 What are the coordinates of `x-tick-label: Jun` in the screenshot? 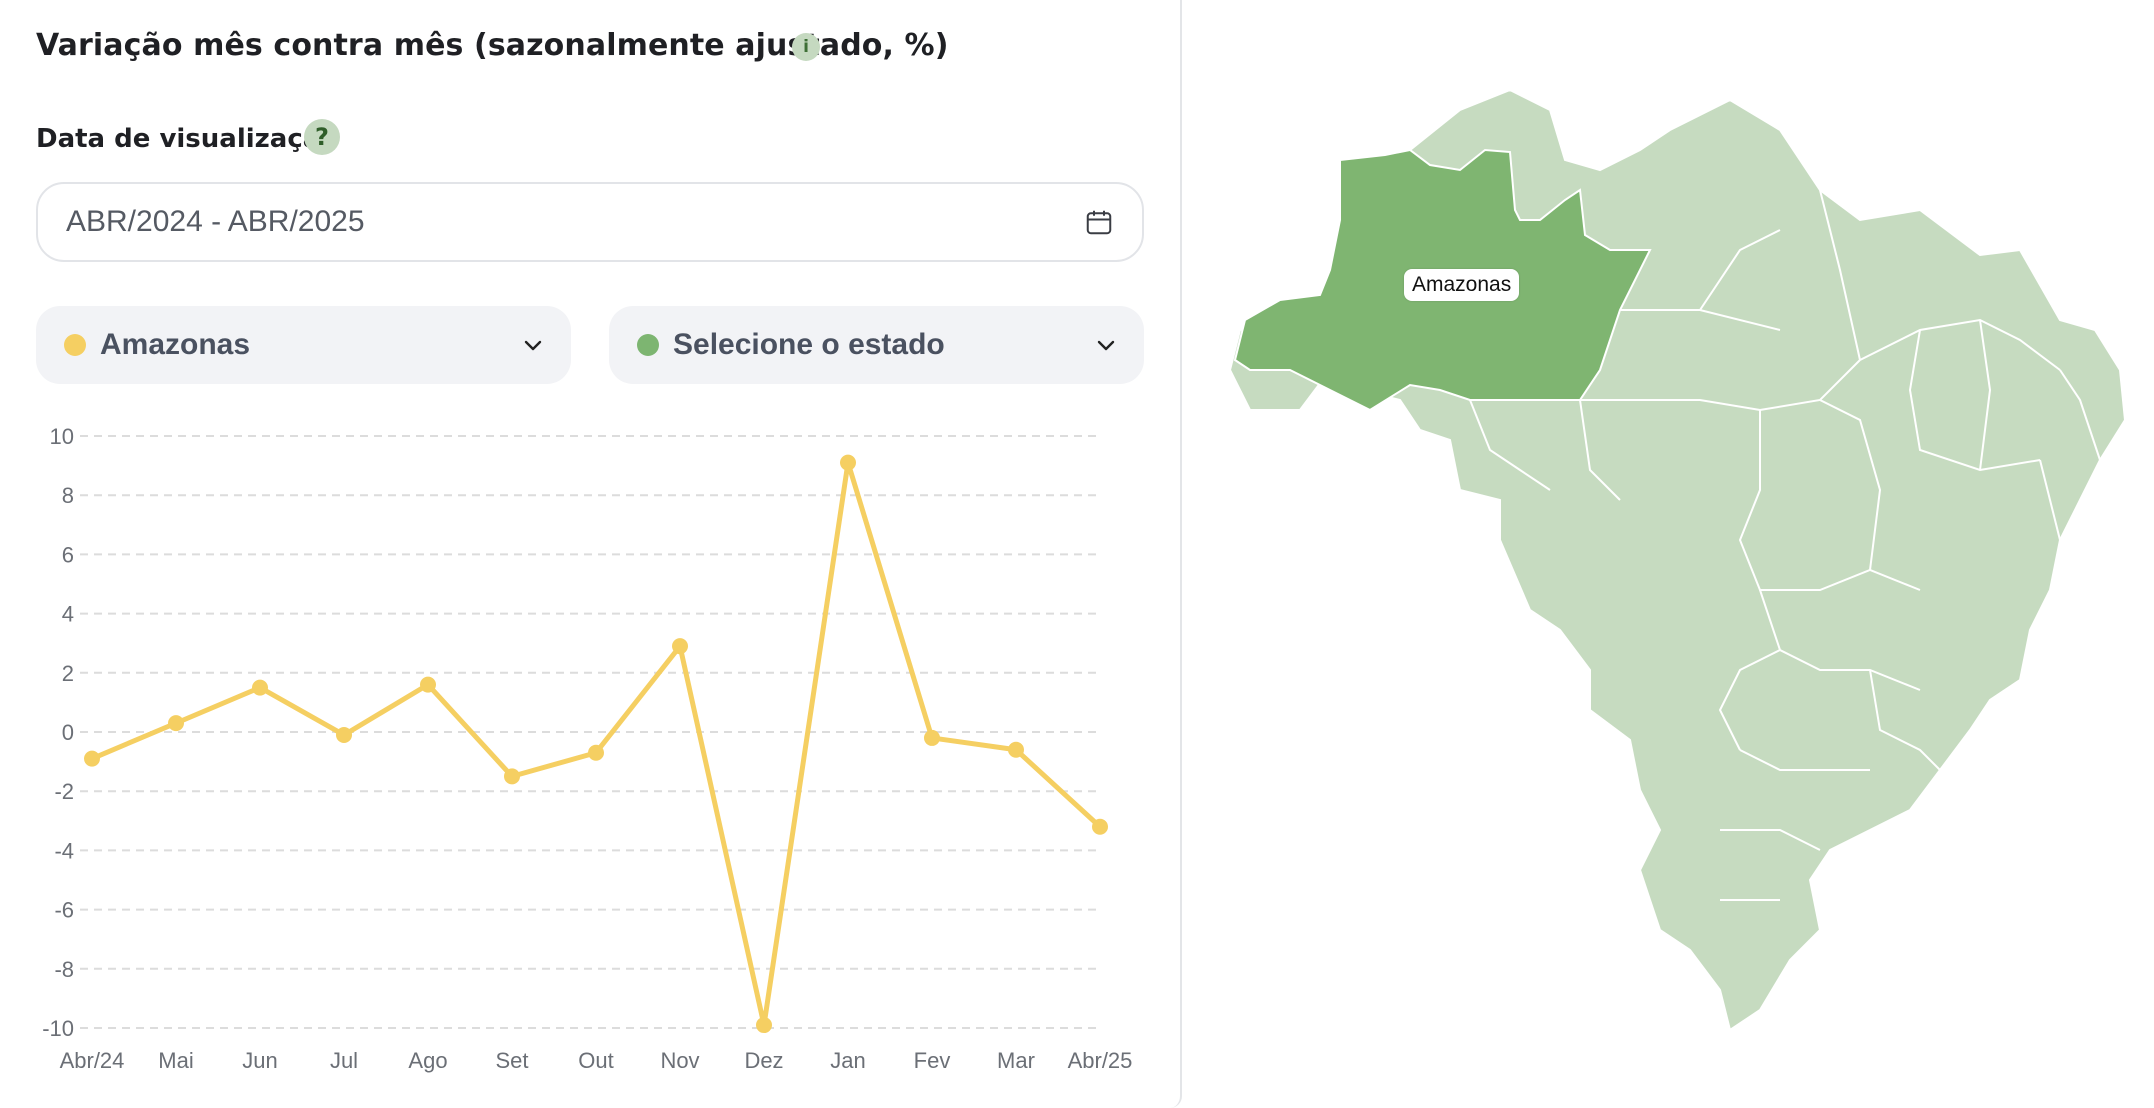 It's located at (259, 1060).